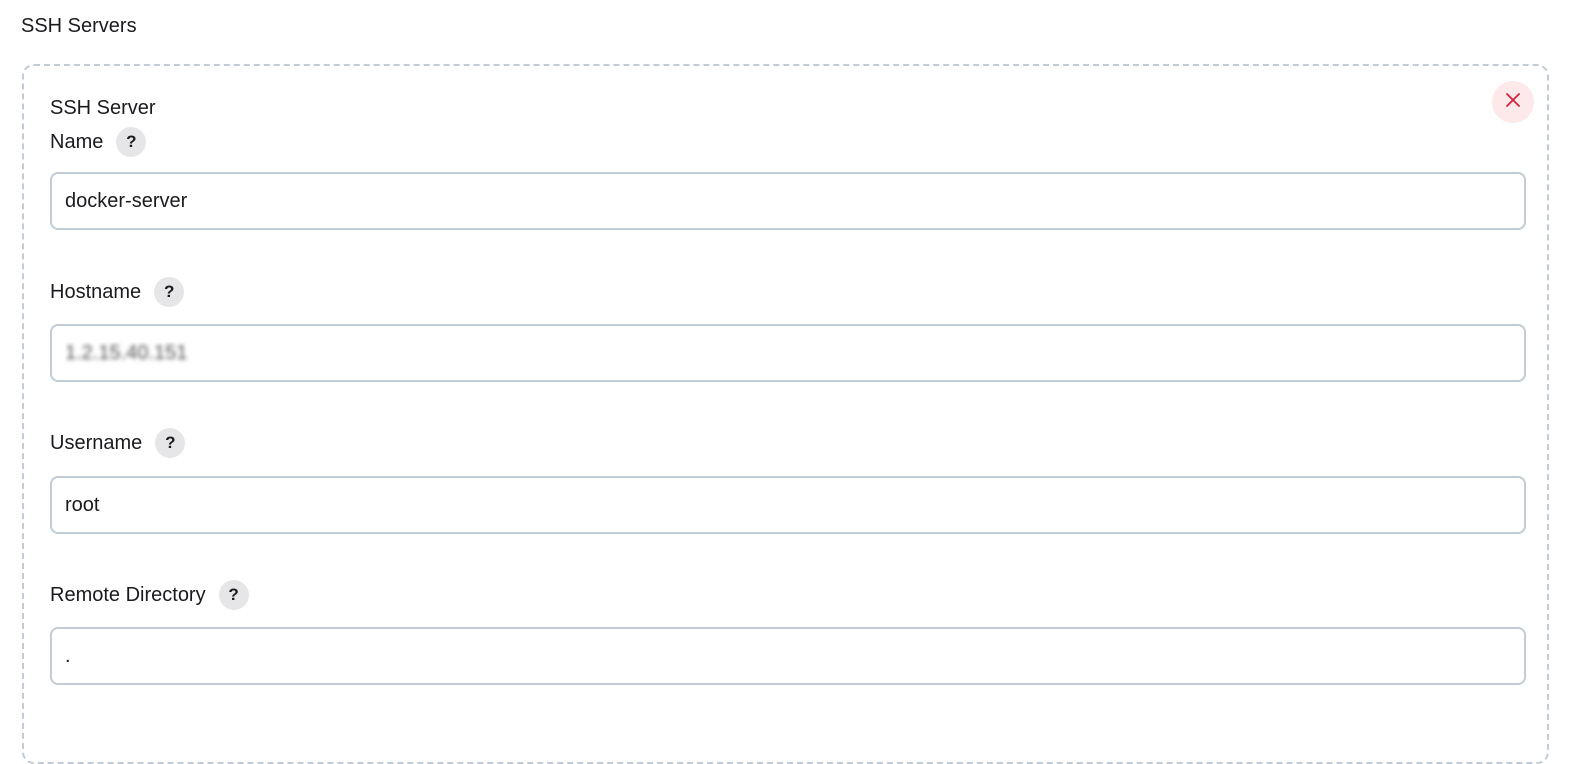 This screenshot has height=764, width=1570. Describe the element at coordinates (788, 505) in the screenshot. I see `username-input` at that location.